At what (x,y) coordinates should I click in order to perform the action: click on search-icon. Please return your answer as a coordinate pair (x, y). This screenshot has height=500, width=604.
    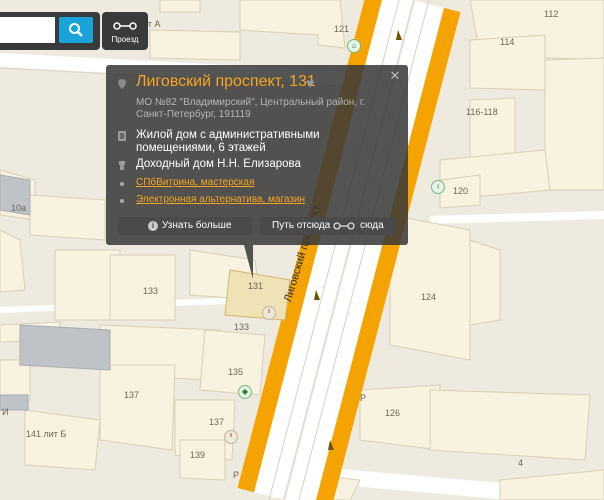
    Looking at the image, I should click on (76, 30).